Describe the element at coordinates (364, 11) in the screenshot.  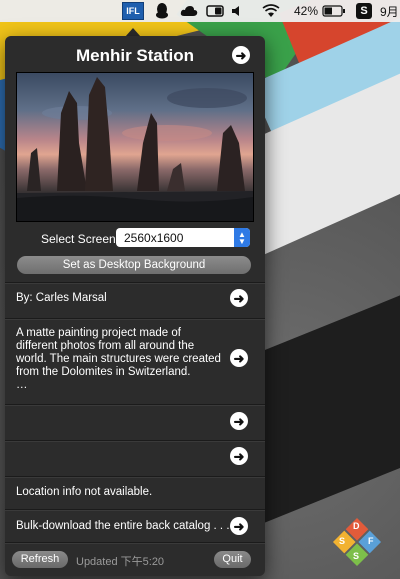
I see `s-app-icon: S` at that location.